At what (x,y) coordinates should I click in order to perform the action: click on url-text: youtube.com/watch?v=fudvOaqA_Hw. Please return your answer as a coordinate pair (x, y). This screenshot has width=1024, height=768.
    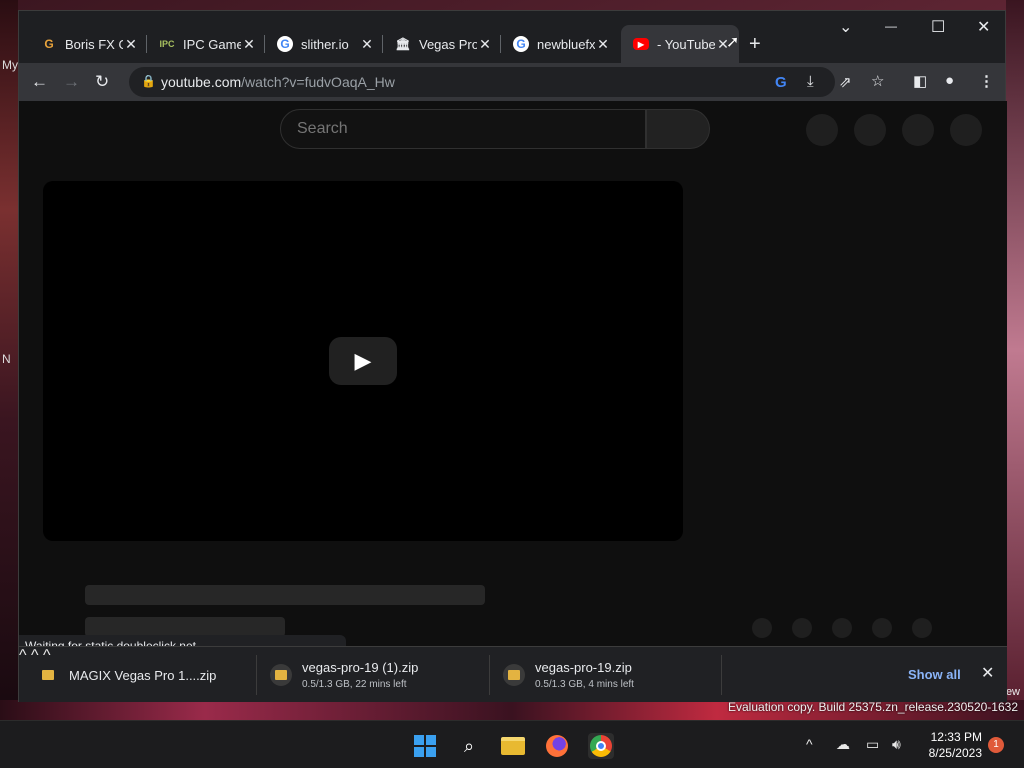
    Looking at the image, I should click on (278, 82).